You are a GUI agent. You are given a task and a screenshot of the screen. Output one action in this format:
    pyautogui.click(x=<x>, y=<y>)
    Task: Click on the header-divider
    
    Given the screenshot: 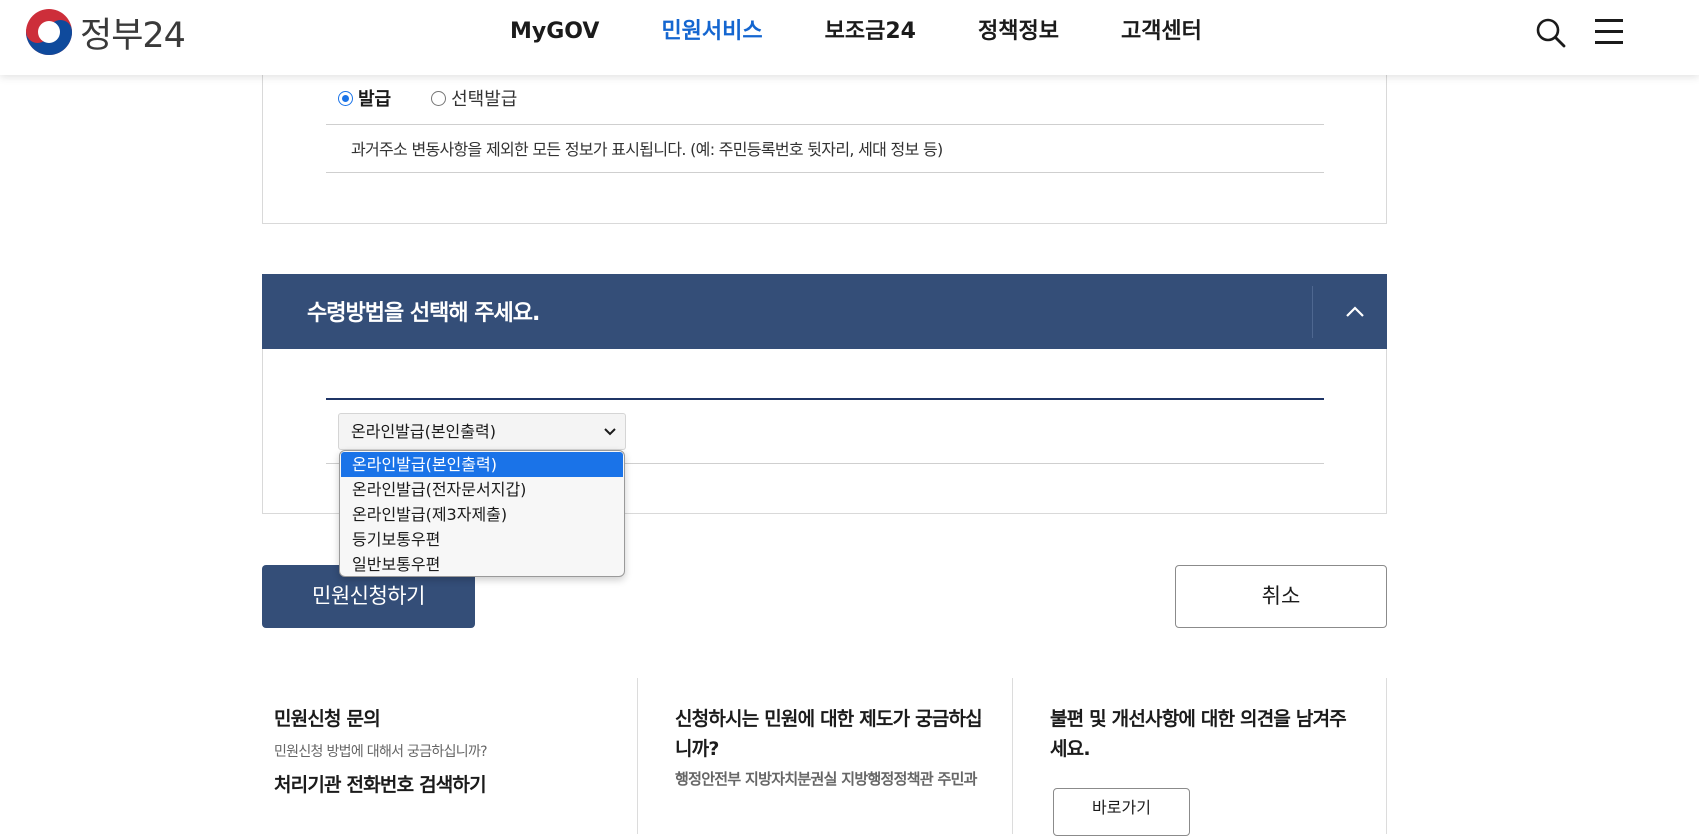 What is the action you would take?
    pyautogui.click(x=1312, y=312)
    